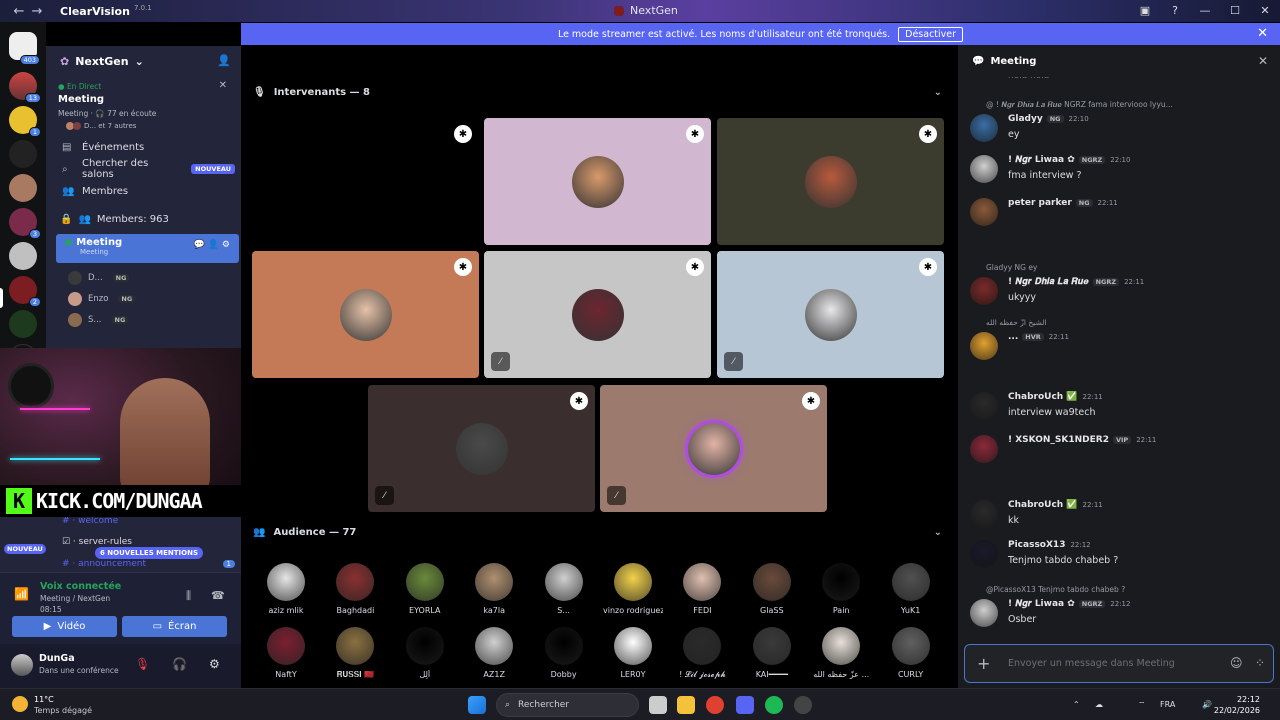  Describe the element at coordinates (702, 589) in the screenshot. I see `audience-member: FEDI` at that location.